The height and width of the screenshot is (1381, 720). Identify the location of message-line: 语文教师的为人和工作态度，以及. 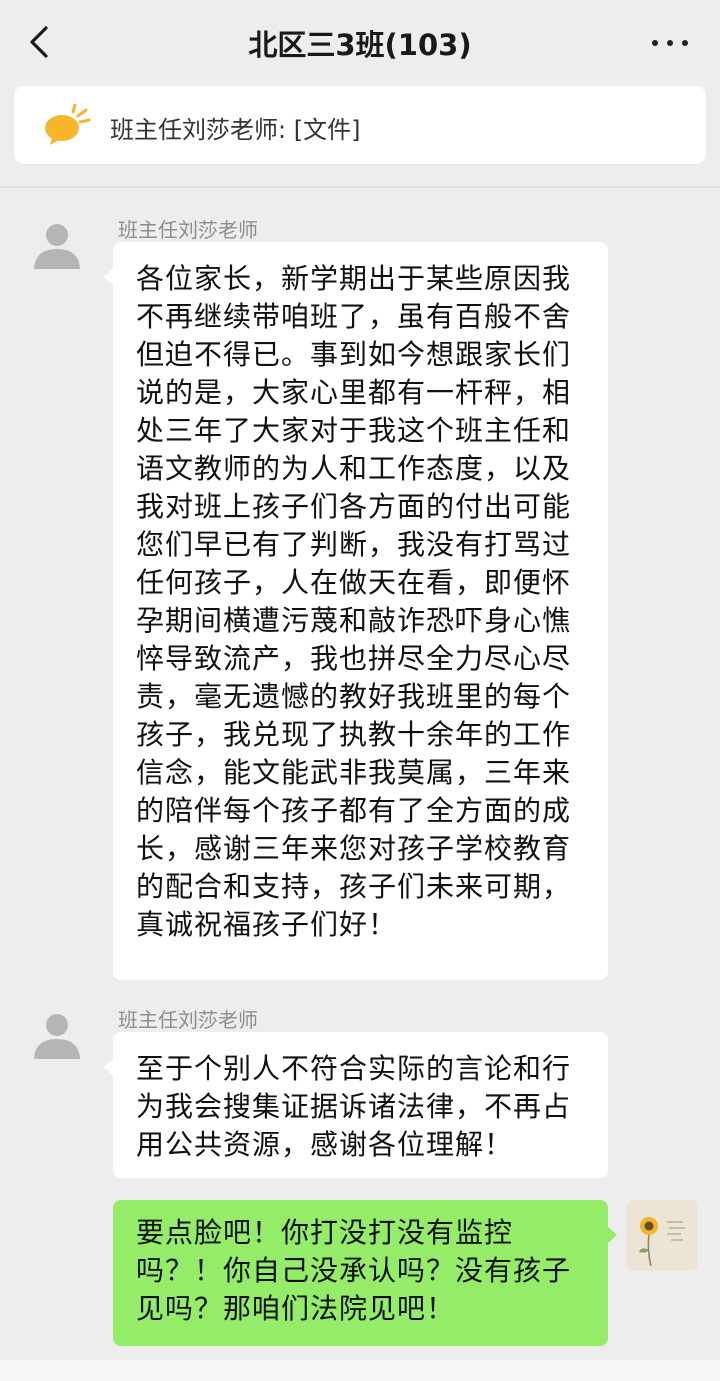
(354, 468).